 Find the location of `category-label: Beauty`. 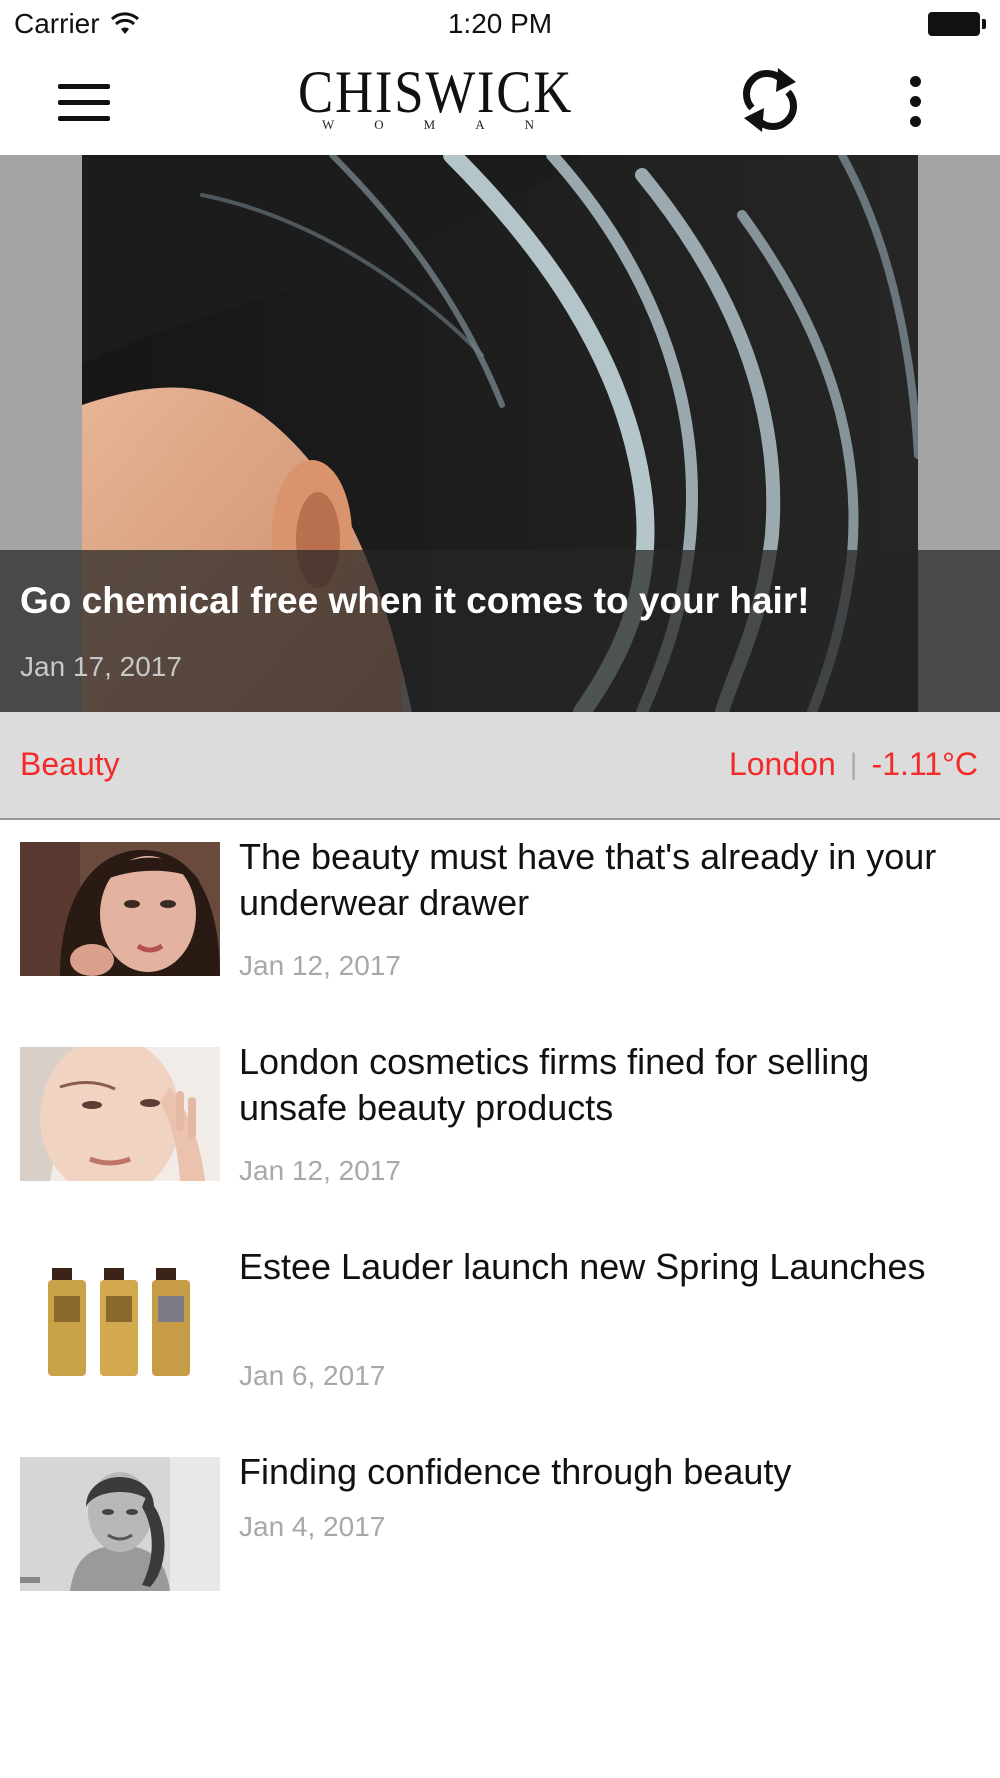

category-label: Beauty is located at coordinates (70, 764).